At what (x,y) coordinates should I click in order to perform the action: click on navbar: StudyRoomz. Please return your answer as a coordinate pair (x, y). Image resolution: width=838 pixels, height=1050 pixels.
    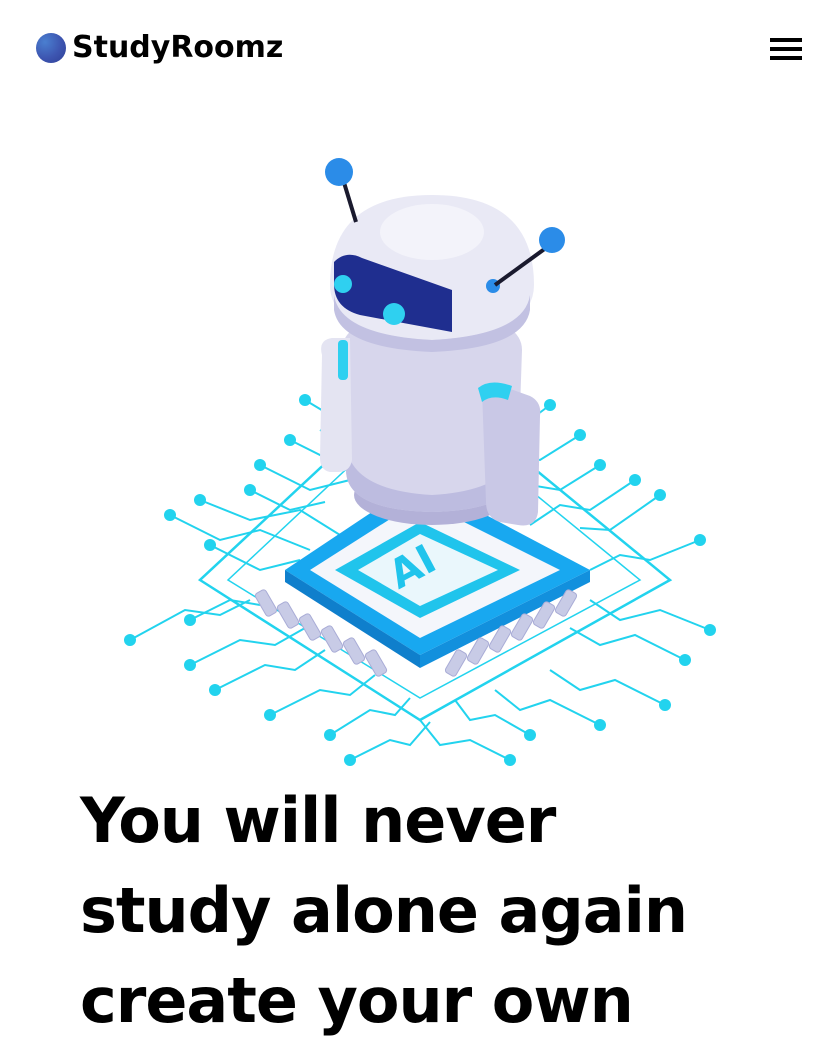
    Looking at the image, I should click on (419, 50).